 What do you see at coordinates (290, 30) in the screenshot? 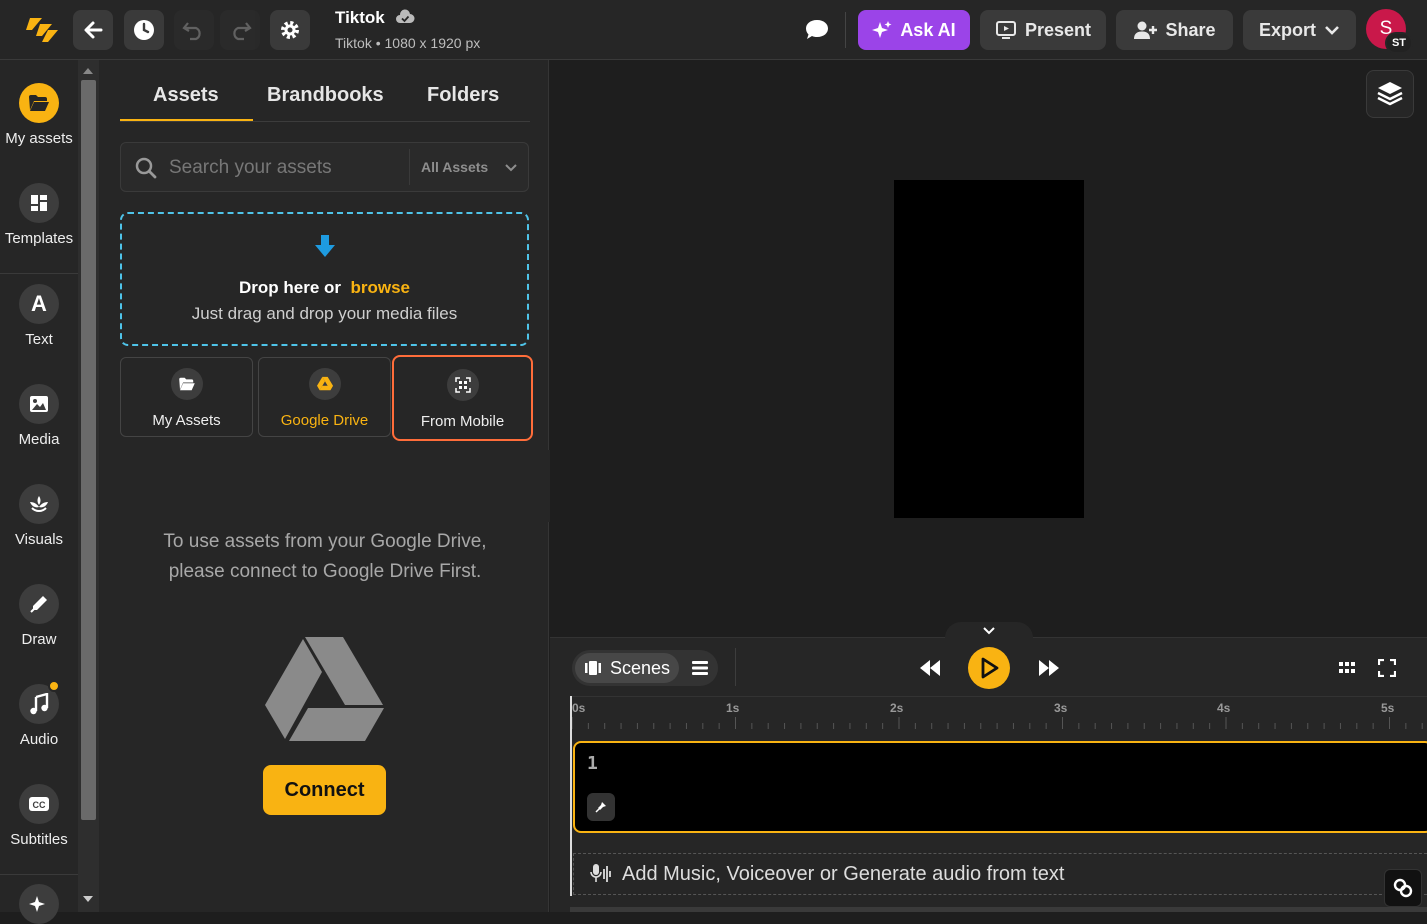
I see `settings-button` at bounding box center [290, 30].